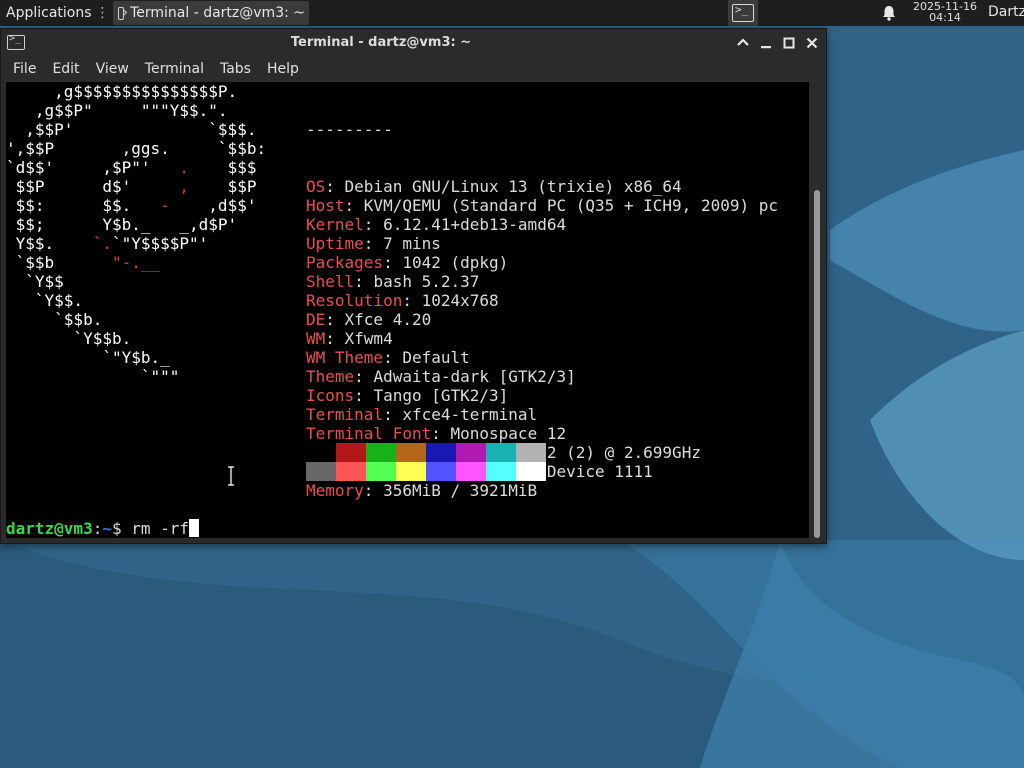  Describe the element at coordinates (136, 300) in the screenshot. I see `ascii-logo-line: `Y$$.` at that location.